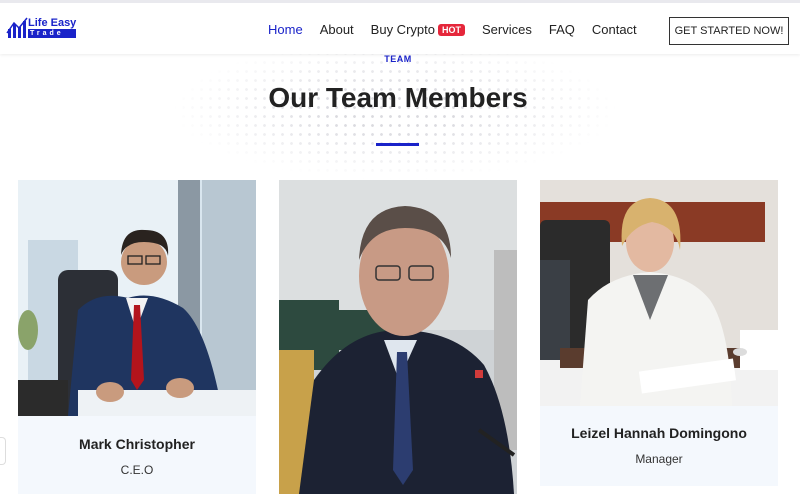  What do you see at coordinates (507, 29) in the screenshot?
I see `nav-services: Services` at bounding box center [507, 29].